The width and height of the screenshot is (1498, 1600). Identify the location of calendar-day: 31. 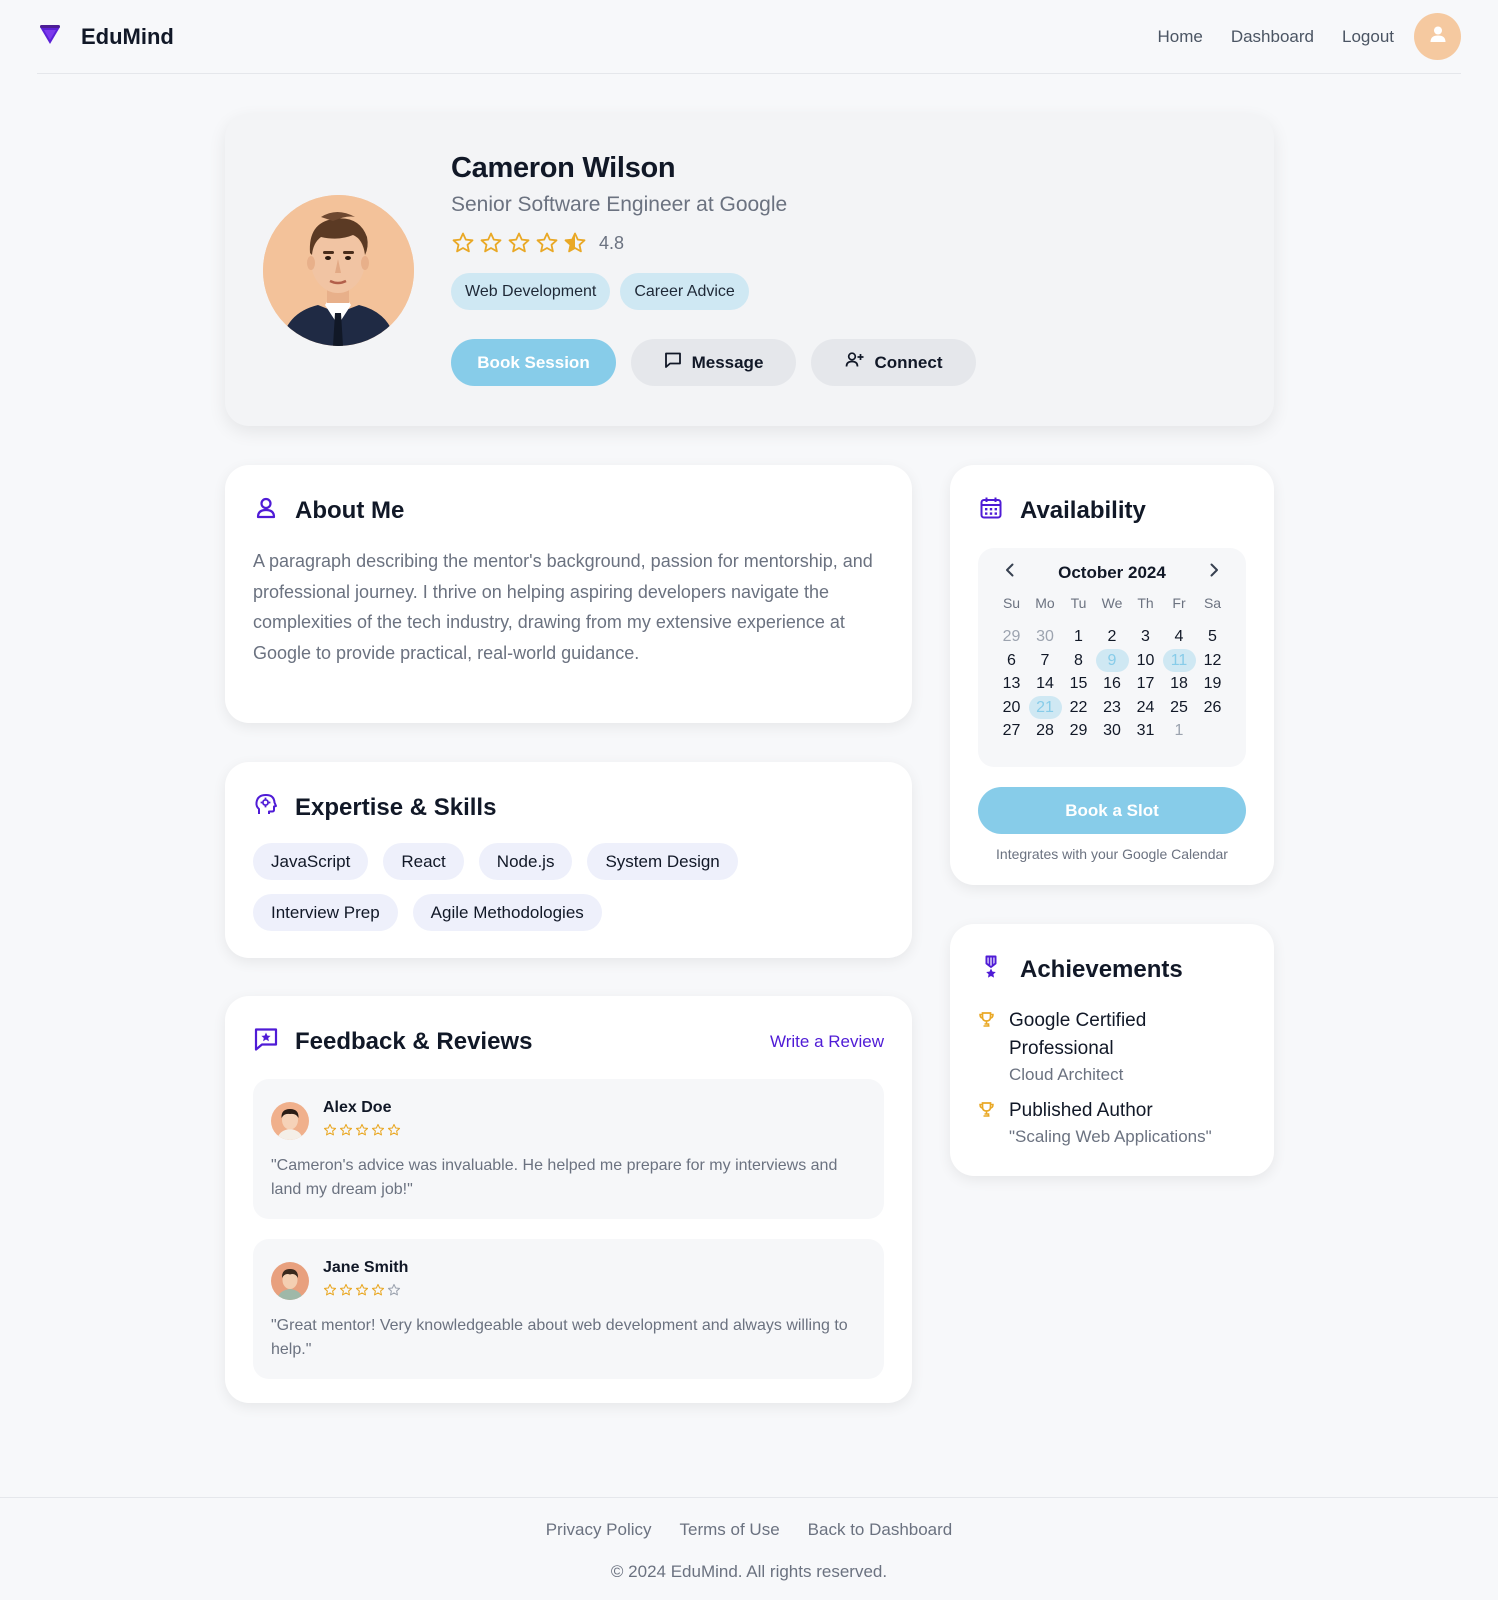
(1145, 731).